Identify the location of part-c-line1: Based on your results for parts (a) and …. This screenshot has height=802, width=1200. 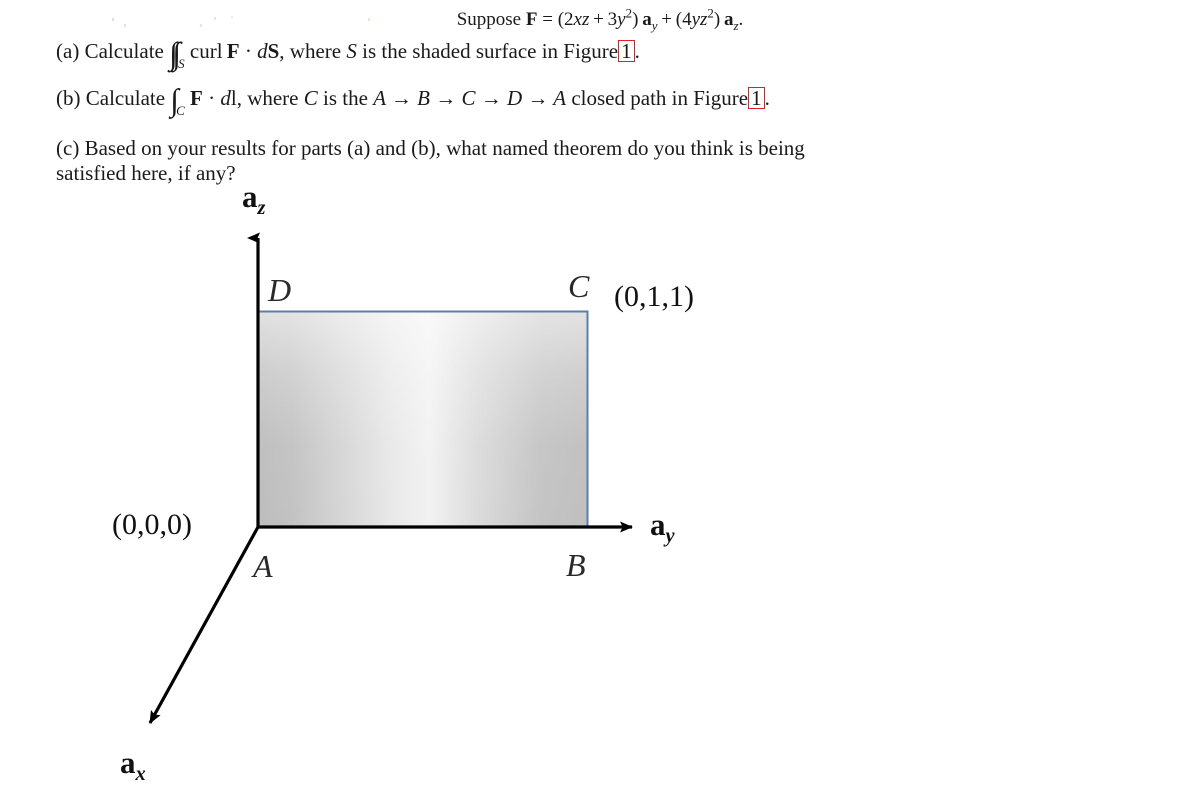
(418, 147).